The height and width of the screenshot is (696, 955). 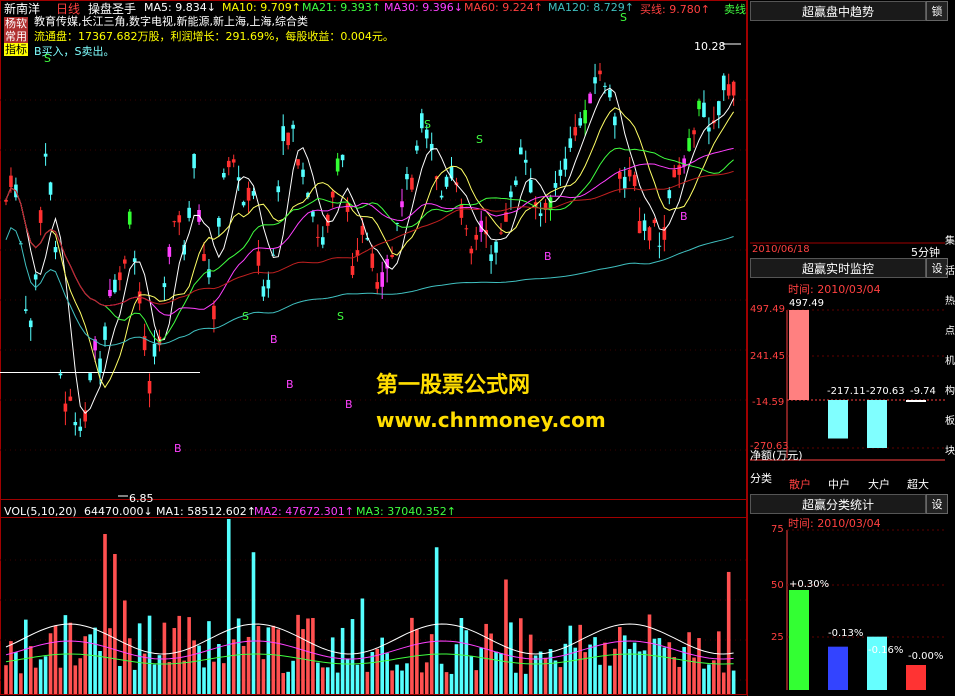 I want to click on volume-title: VOL(5,10,20), so click(x=40, y=511).